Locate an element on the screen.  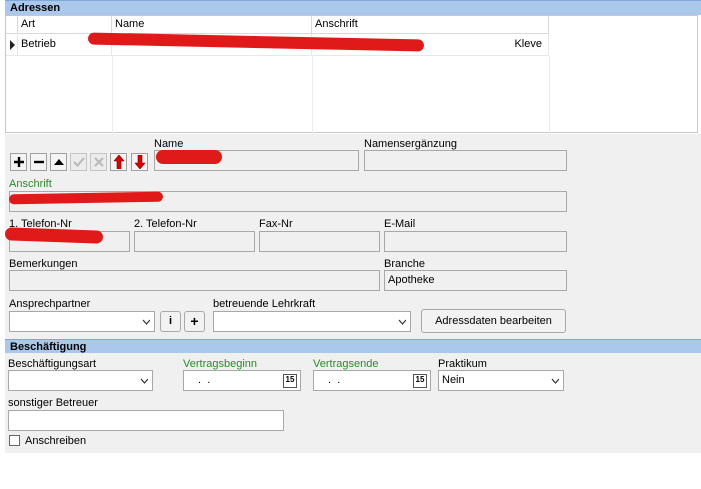
cancel-icon is located at coordinates (98, 162).